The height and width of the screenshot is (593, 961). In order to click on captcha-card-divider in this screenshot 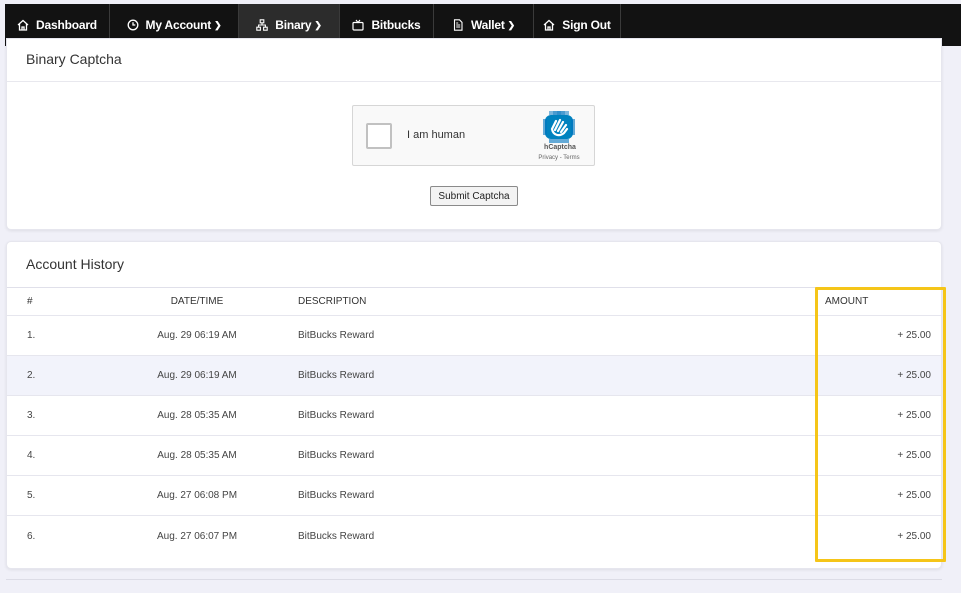, I will do `click(474, 81)`.